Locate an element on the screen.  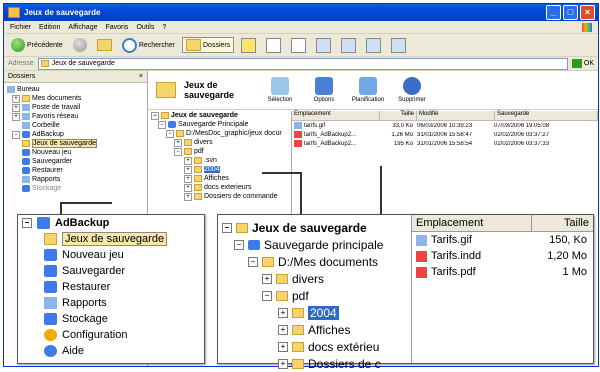
folders-button: Dossiers is located at coordinates (208, 45).